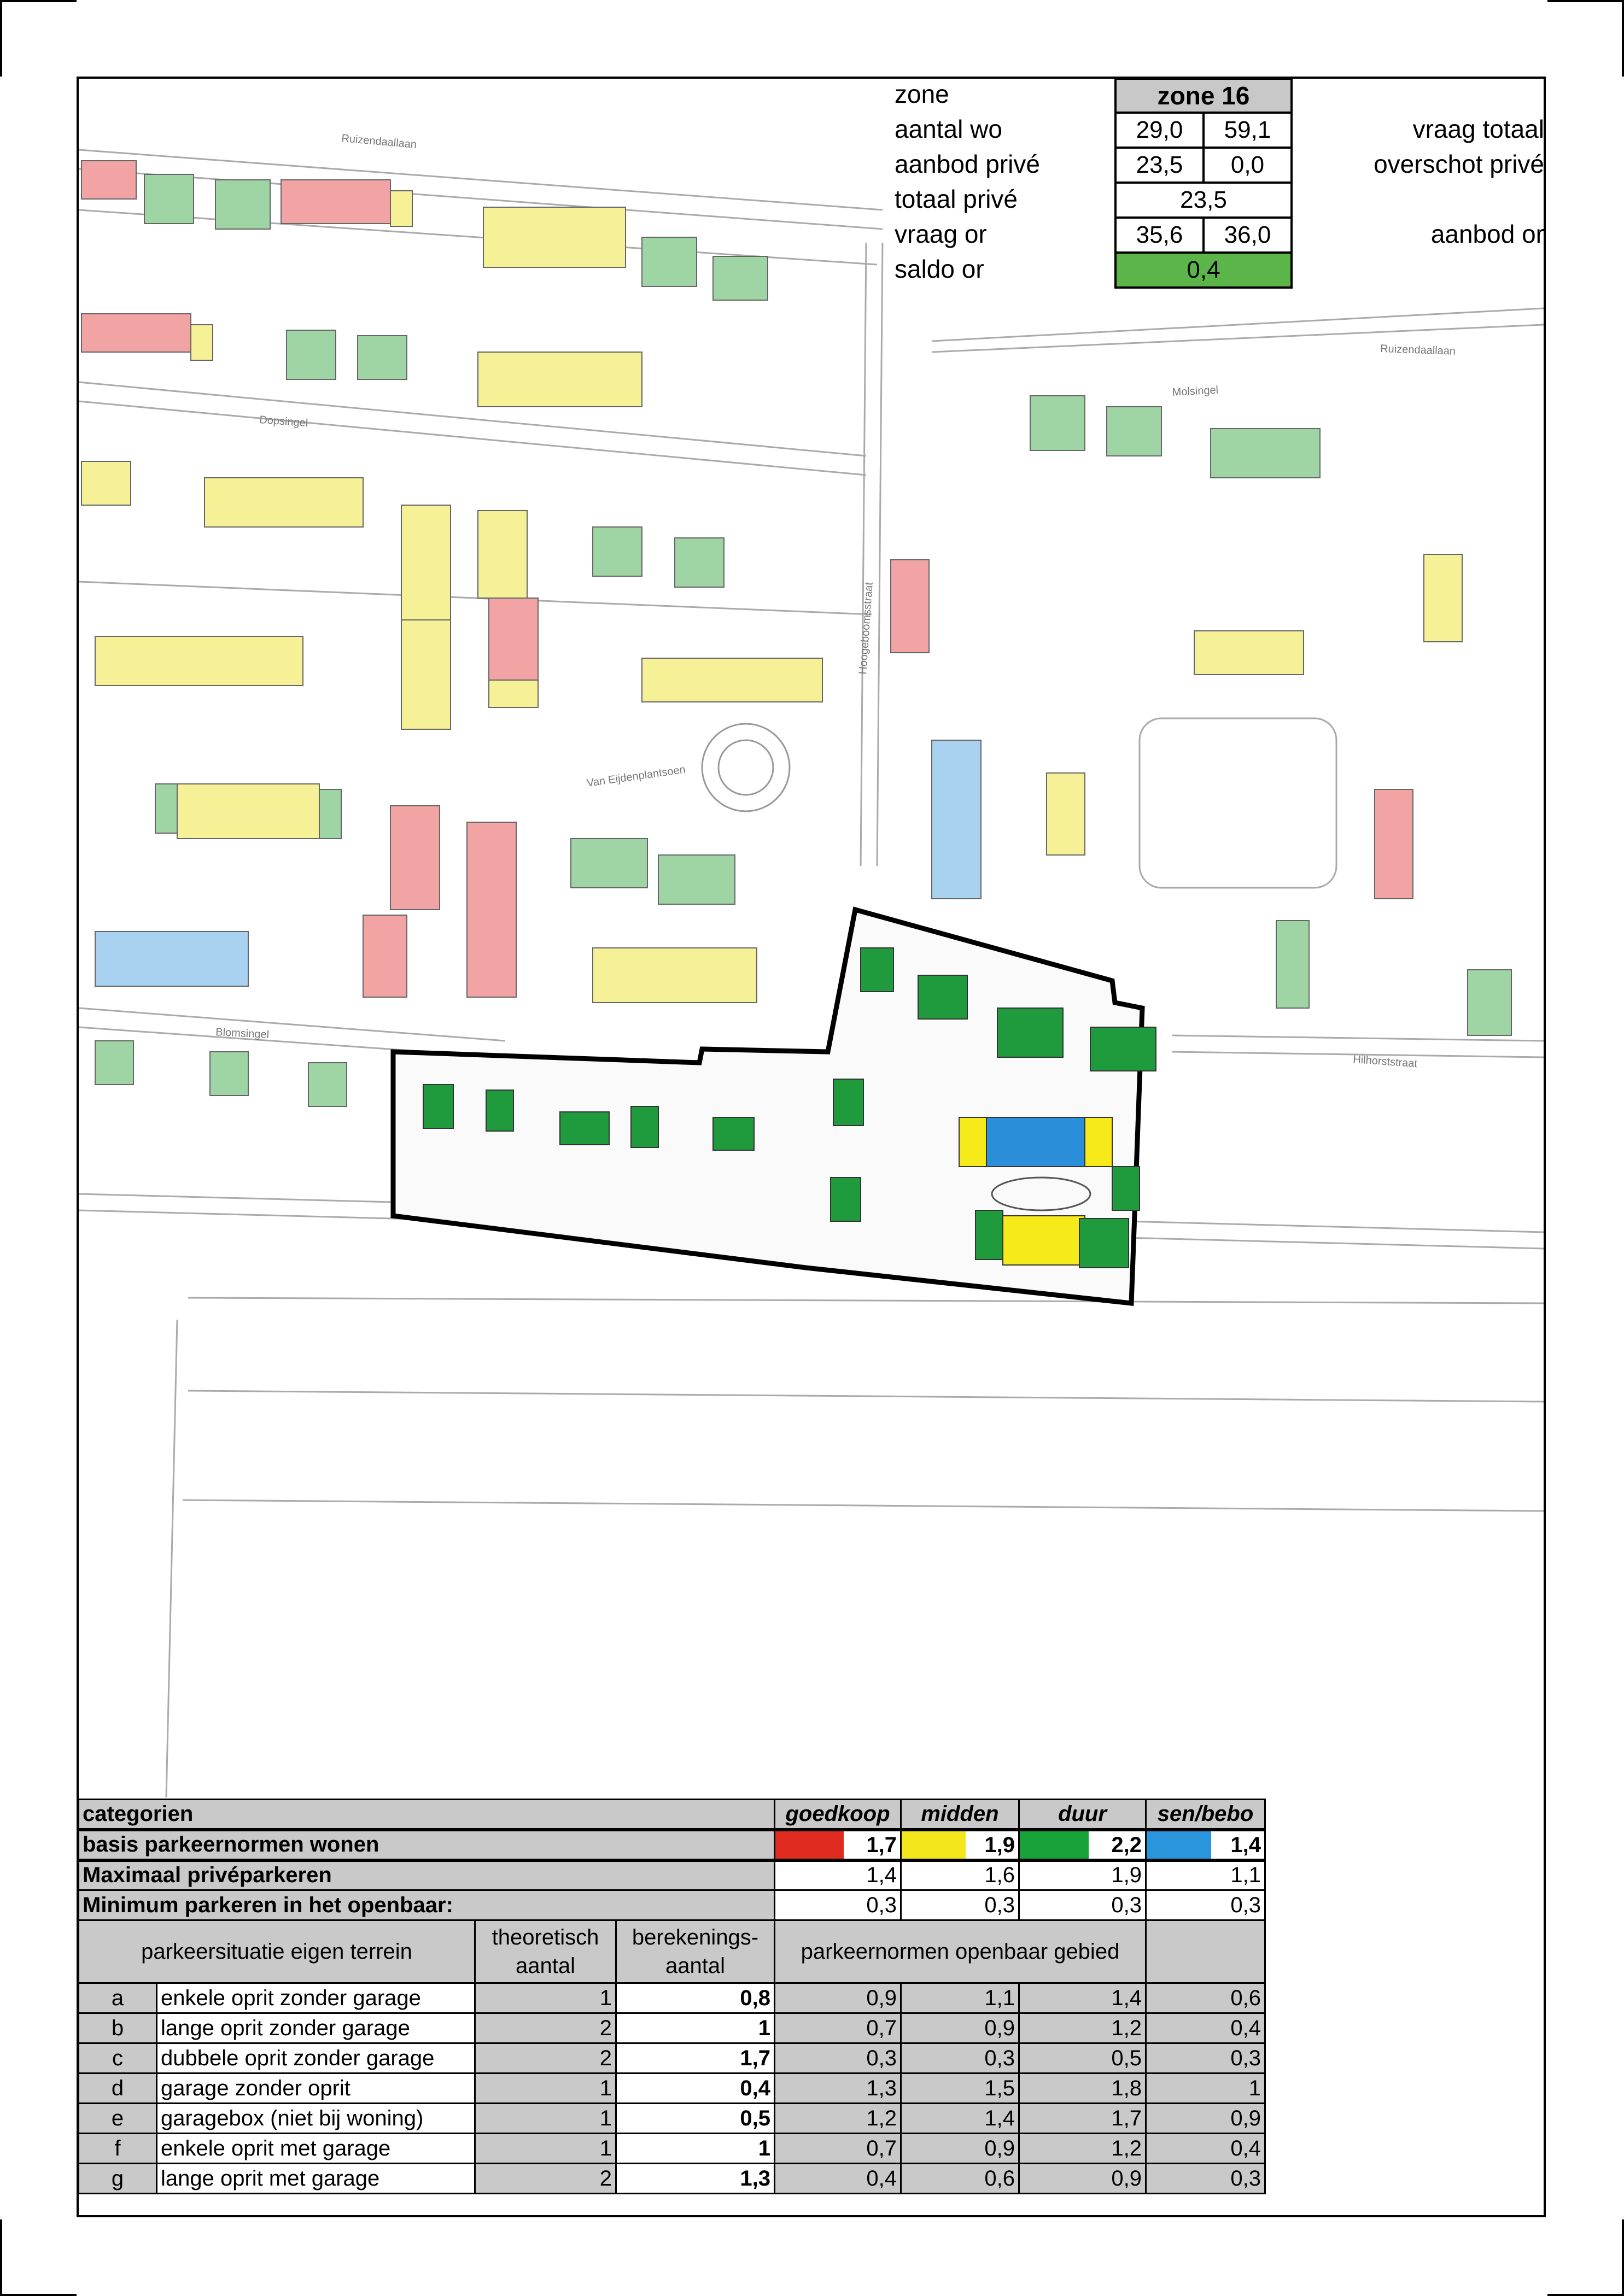  What do you see at coordinates (948, 129) in the screenshot?
I see `aantal-wo-label: aantal wo` at bounding box center [948, 129].